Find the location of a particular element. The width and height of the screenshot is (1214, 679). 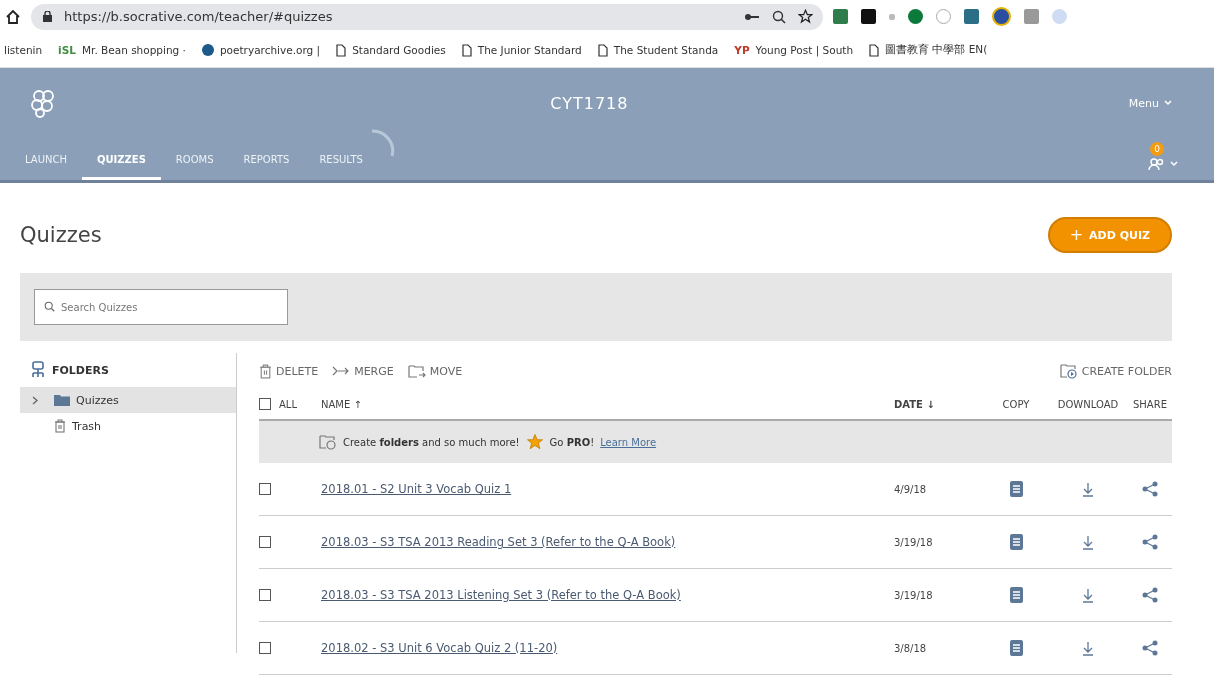

globe-icon is located at coordinates (207, 50).